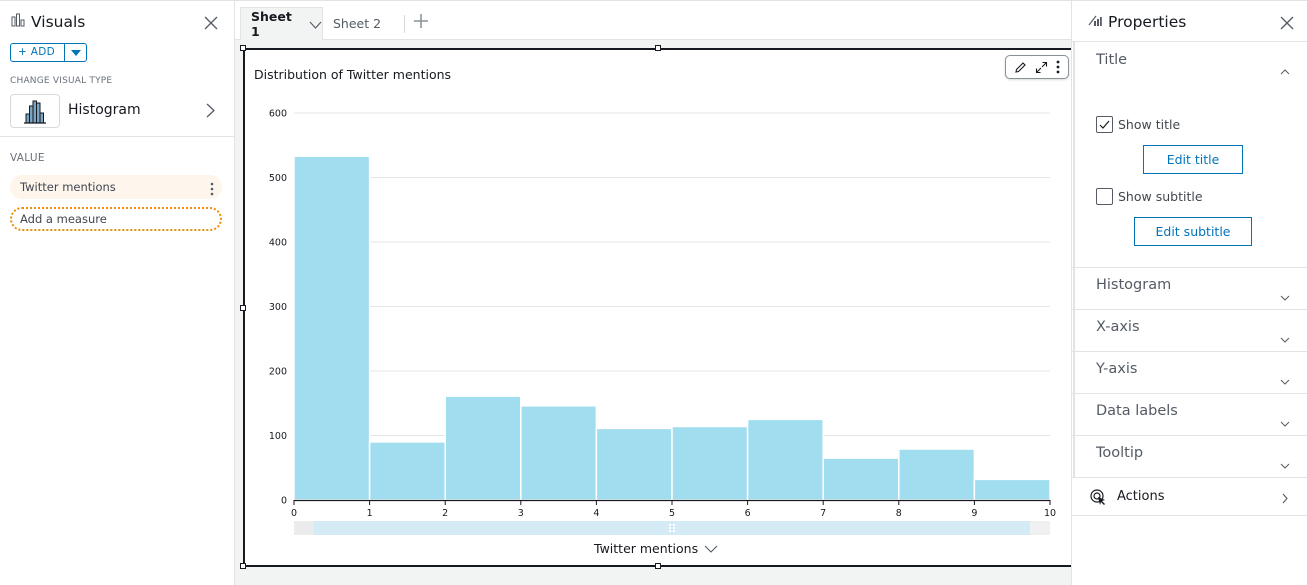 Image resolution: width=1307 pixels, height=585 pixels. Describe the element at coordinates (1190, 372) in the screenshot. I see `section-y-axis: Y-axis` at that location.